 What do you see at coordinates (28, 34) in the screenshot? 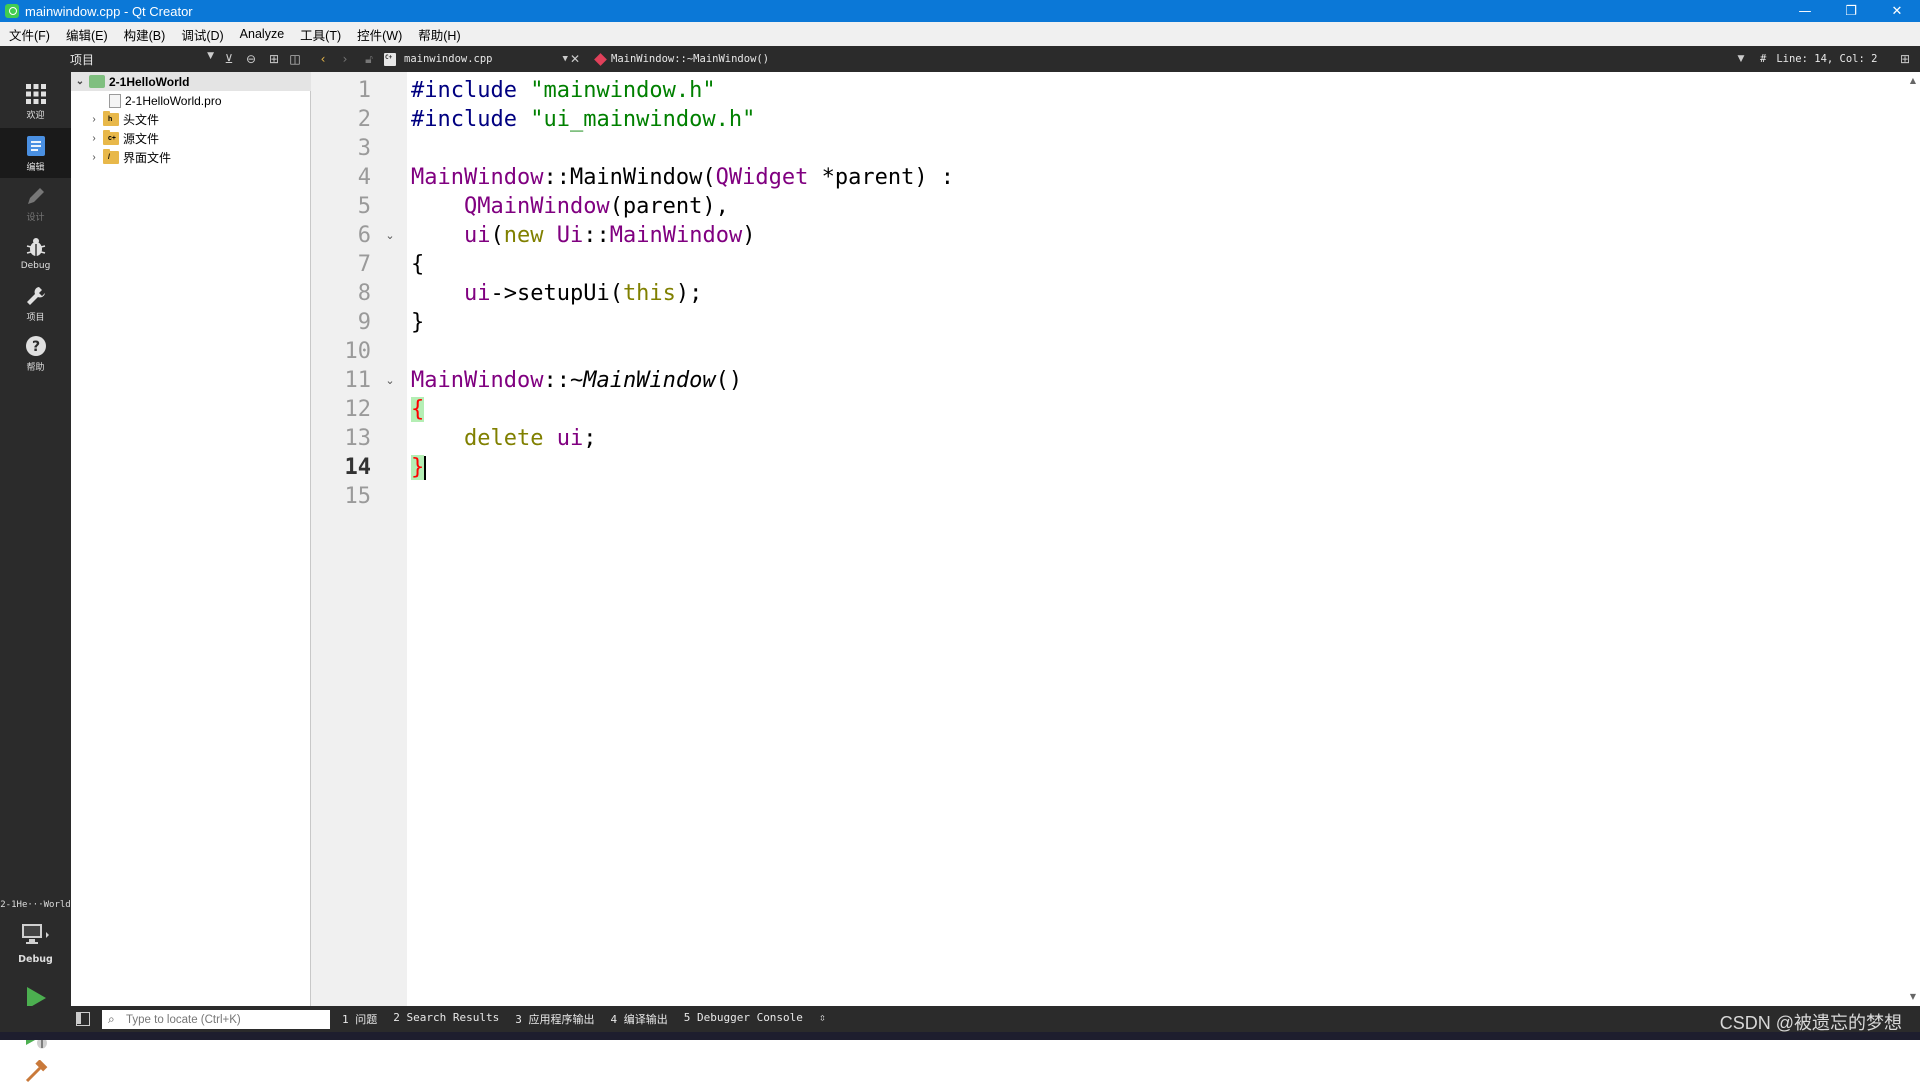
I see `menu-file: 文件(F)` at bounding box center [28, 34].